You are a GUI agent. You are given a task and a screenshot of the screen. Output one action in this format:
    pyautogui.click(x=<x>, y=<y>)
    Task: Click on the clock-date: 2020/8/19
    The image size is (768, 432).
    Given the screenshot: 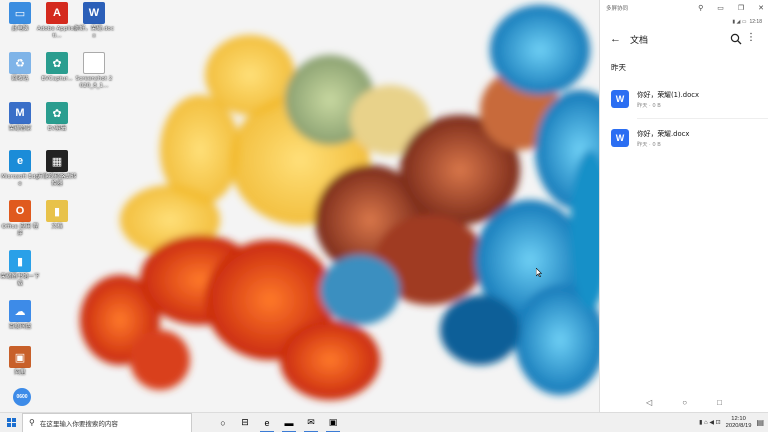 What is the action you would take?
    pyautogui.click(x=738, y=425)
    